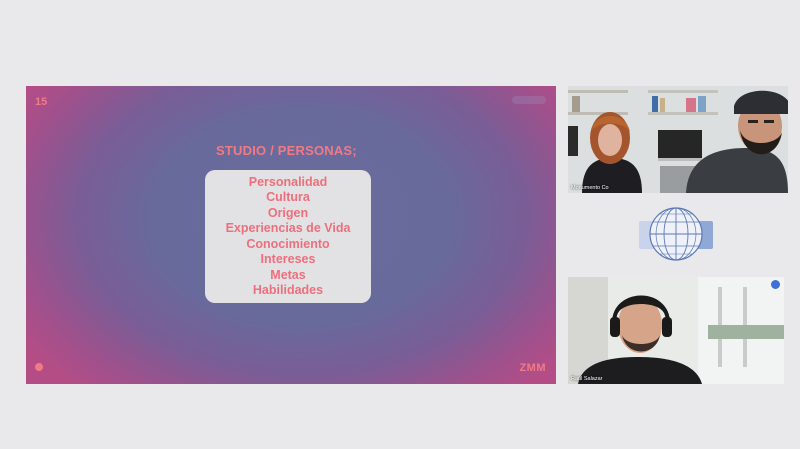  I want to click on globe-logo-icon, so click(676, 234).